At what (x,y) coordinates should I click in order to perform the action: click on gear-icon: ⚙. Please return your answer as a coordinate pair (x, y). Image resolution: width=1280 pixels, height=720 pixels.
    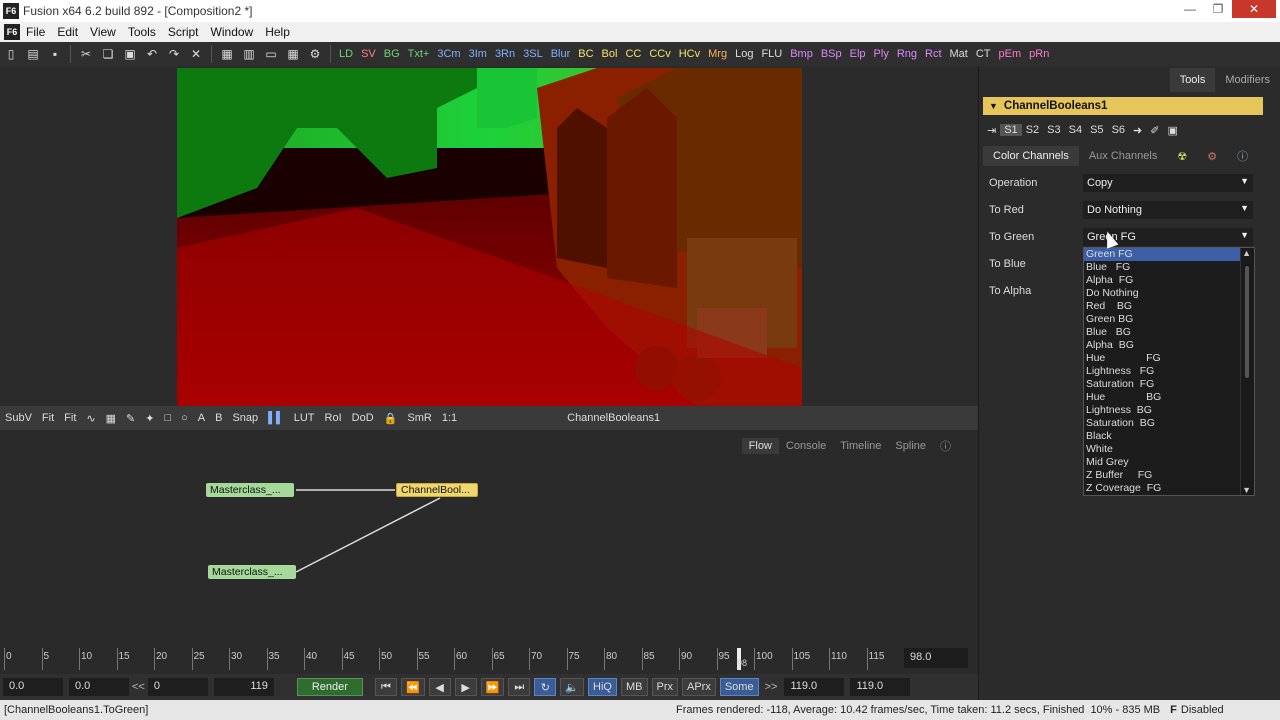
    Looking at the image, I should click on (1212, 156).